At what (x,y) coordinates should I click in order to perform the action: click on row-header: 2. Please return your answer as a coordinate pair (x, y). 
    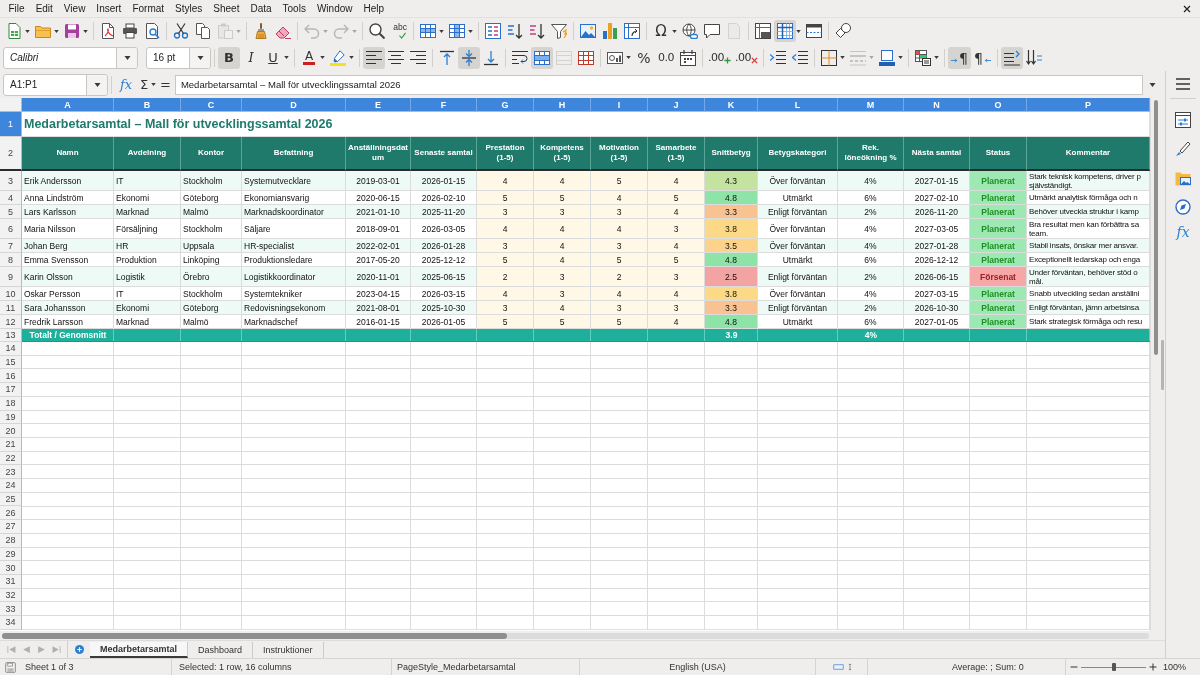
    Looking at the image, I should click on (11, 154).